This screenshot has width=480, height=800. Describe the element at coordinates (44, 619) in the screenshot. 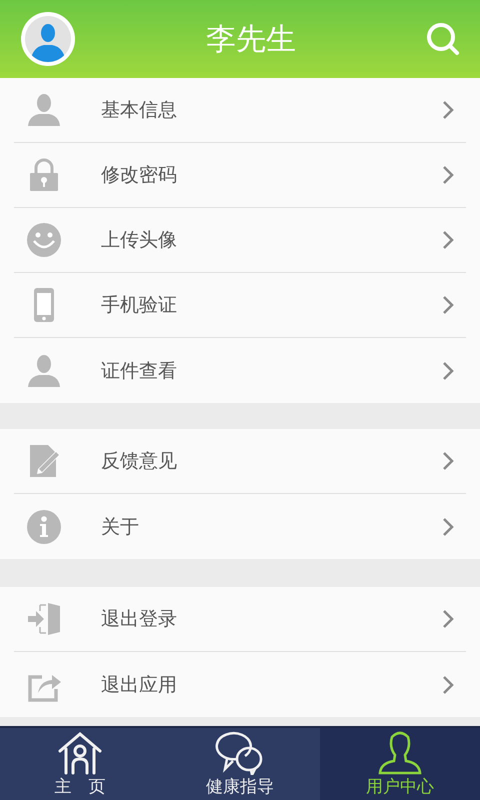

I see `exit-door-icon` at that location.